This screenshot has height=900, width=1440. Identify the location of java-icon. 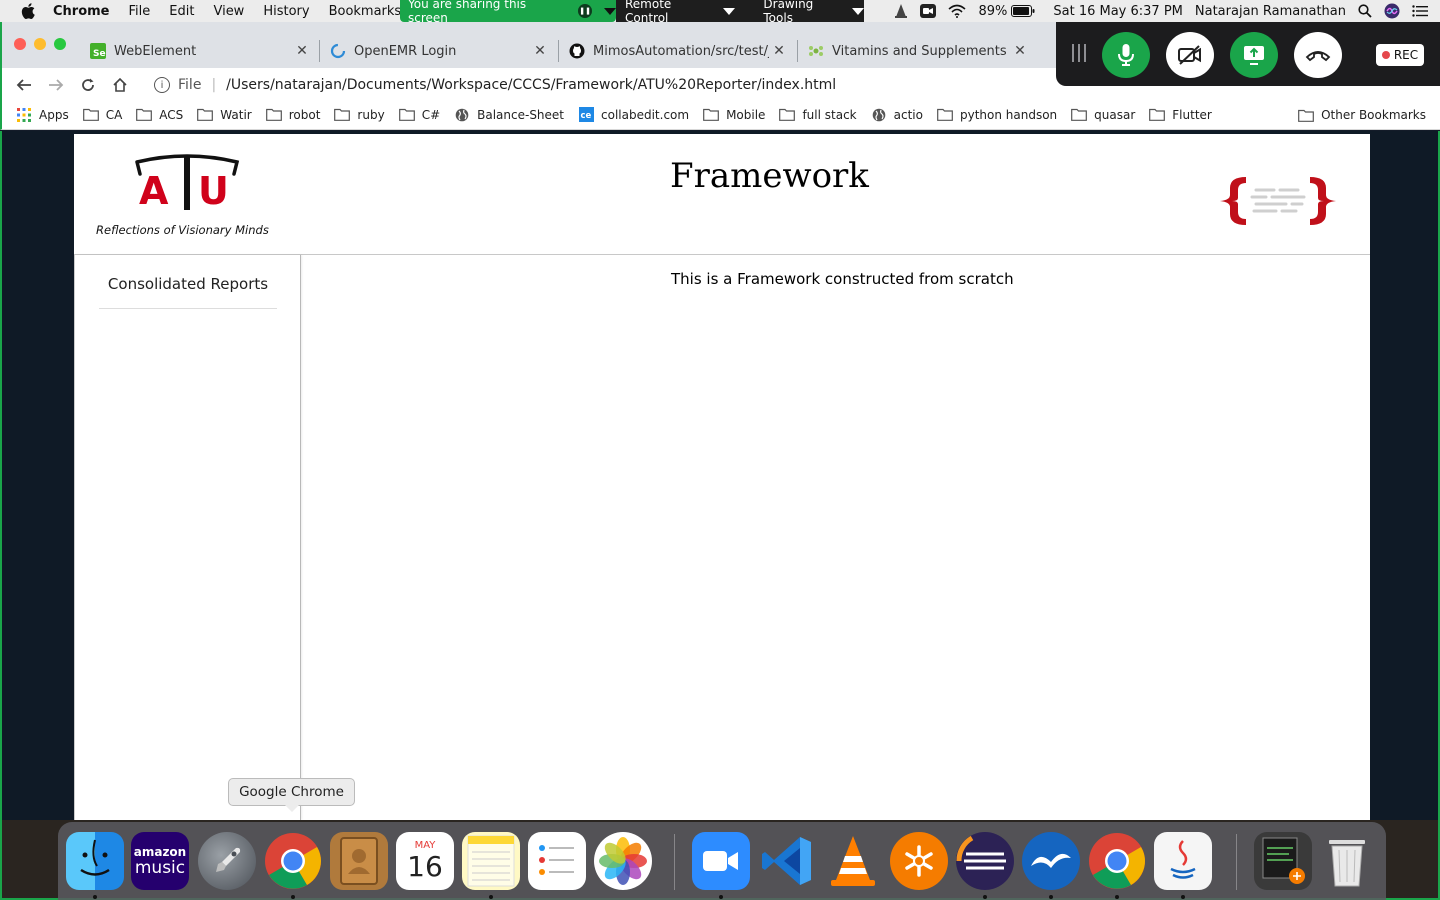
(1183, 861).